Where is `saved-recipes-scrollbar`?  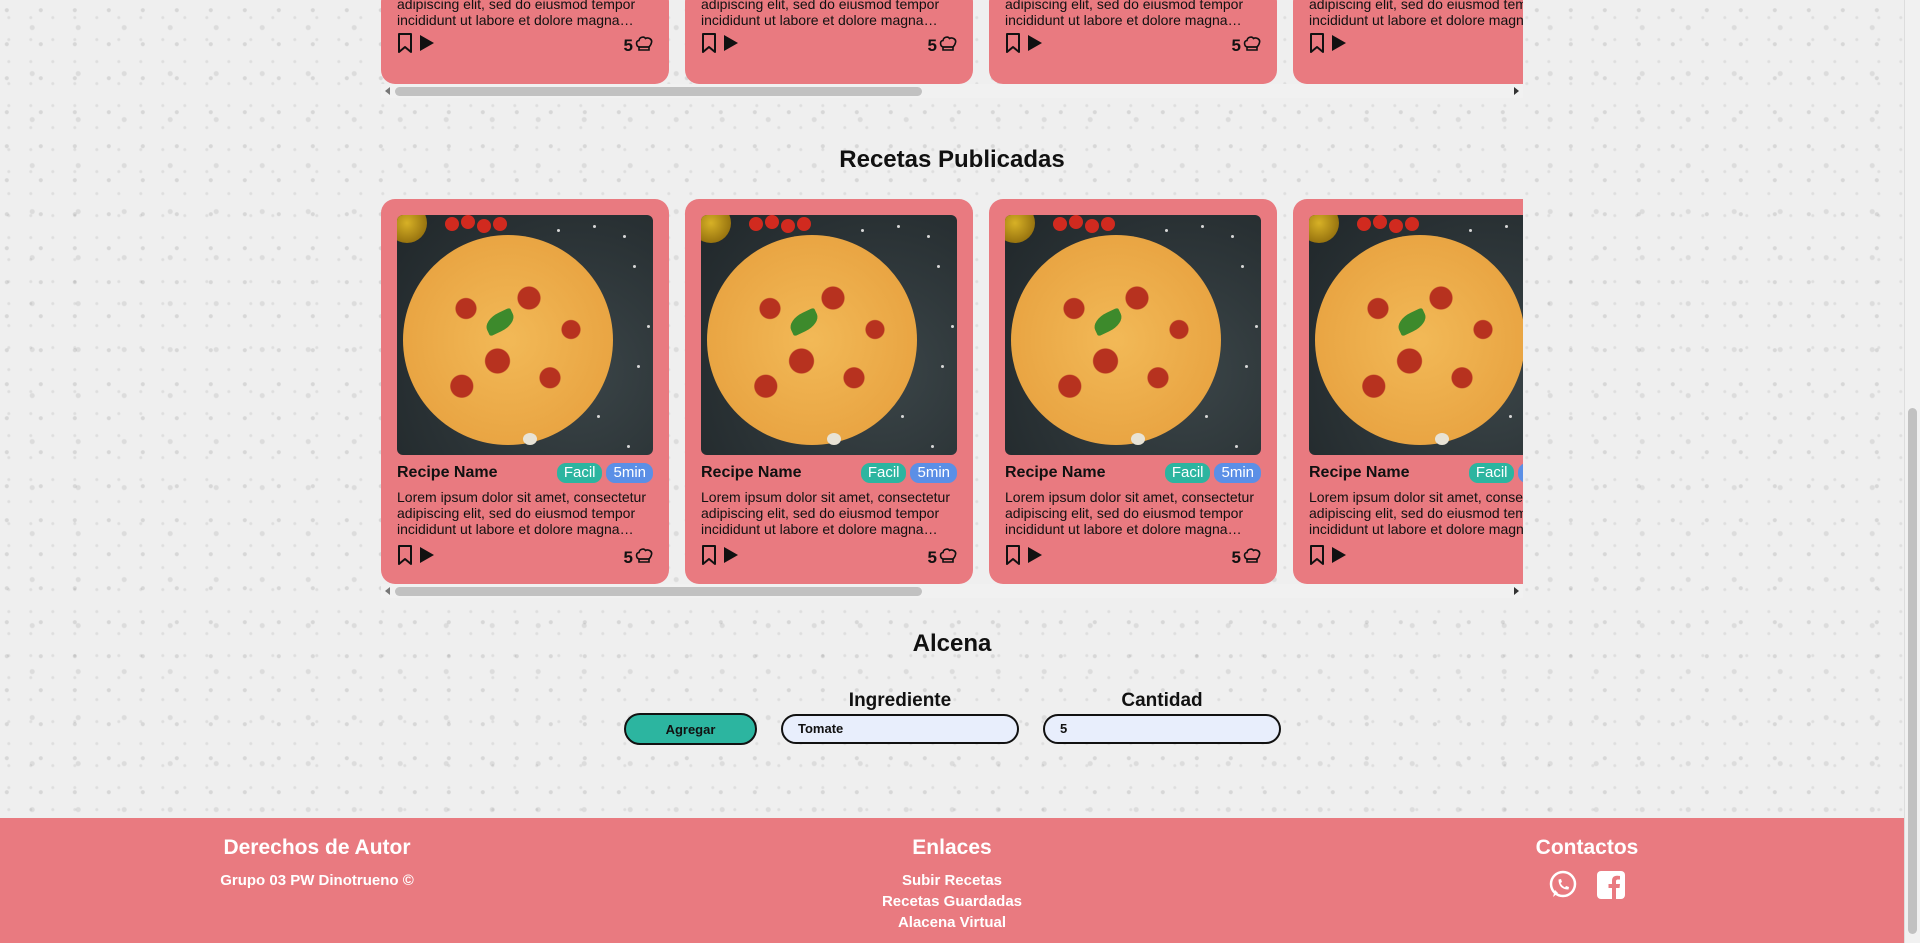 saved-recipes-scrollbar is located at coordinates (952, 91).